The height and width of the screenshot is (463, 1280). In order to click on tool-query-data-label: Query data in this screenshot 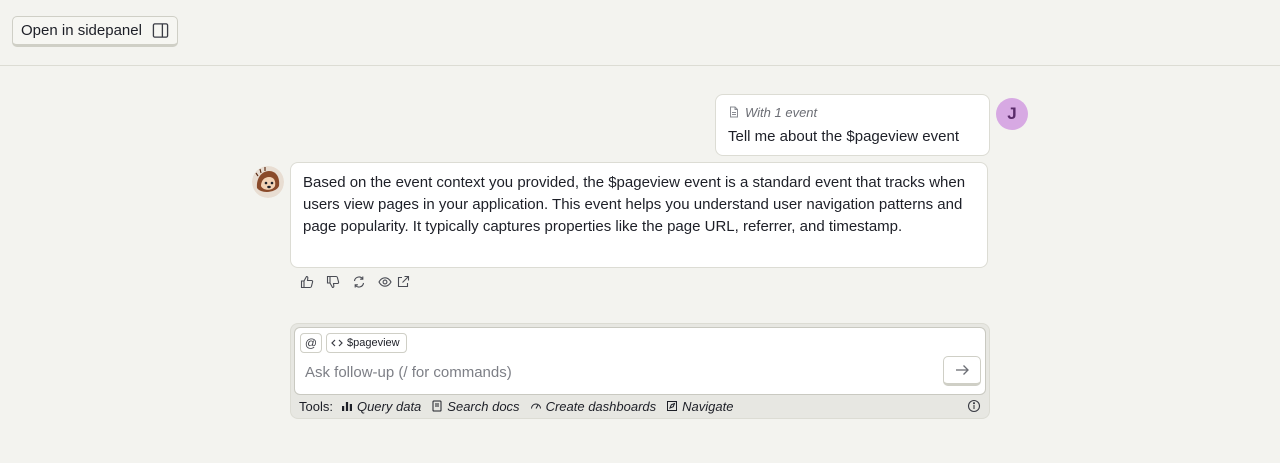, I will do `click(389, 406)`.